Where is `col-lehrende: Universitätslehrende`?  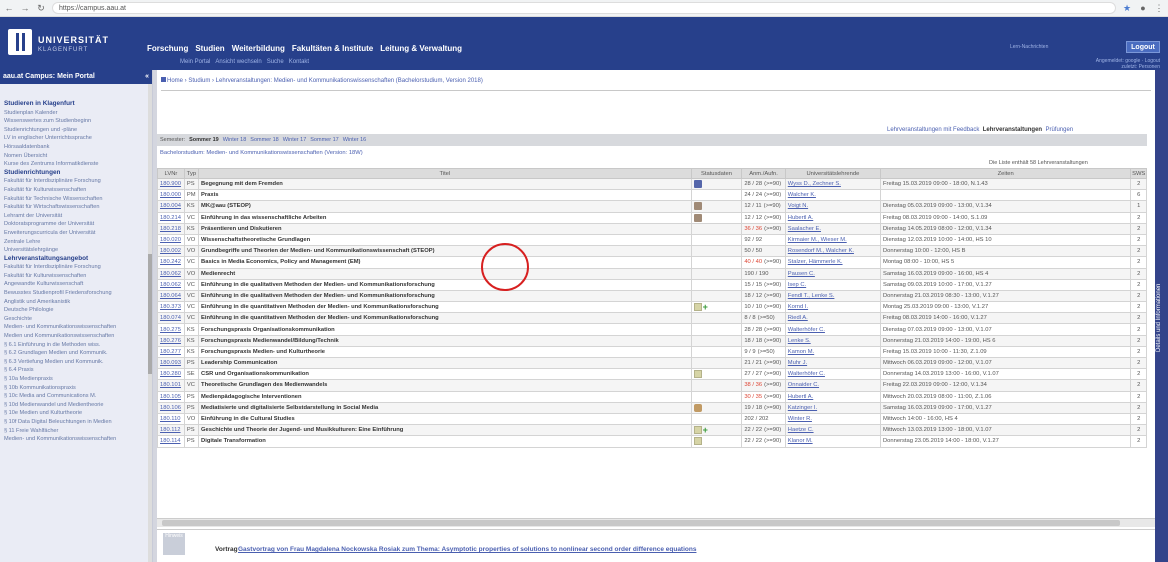
col-lehrende: Universitätslehrende is located at coordinates (832, 173).